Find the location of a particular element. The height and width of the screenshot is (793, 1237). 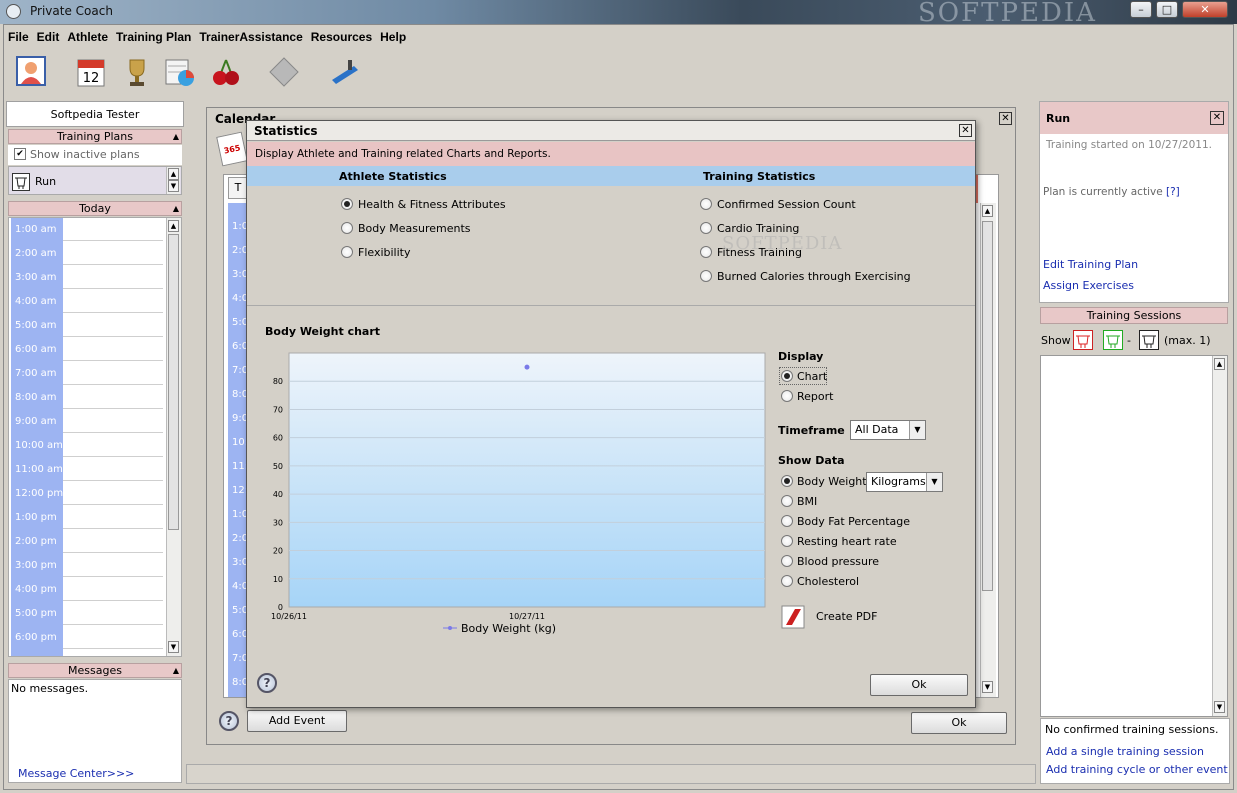

create-pdf-label: Create PDF is located at coordinates (846, 616).